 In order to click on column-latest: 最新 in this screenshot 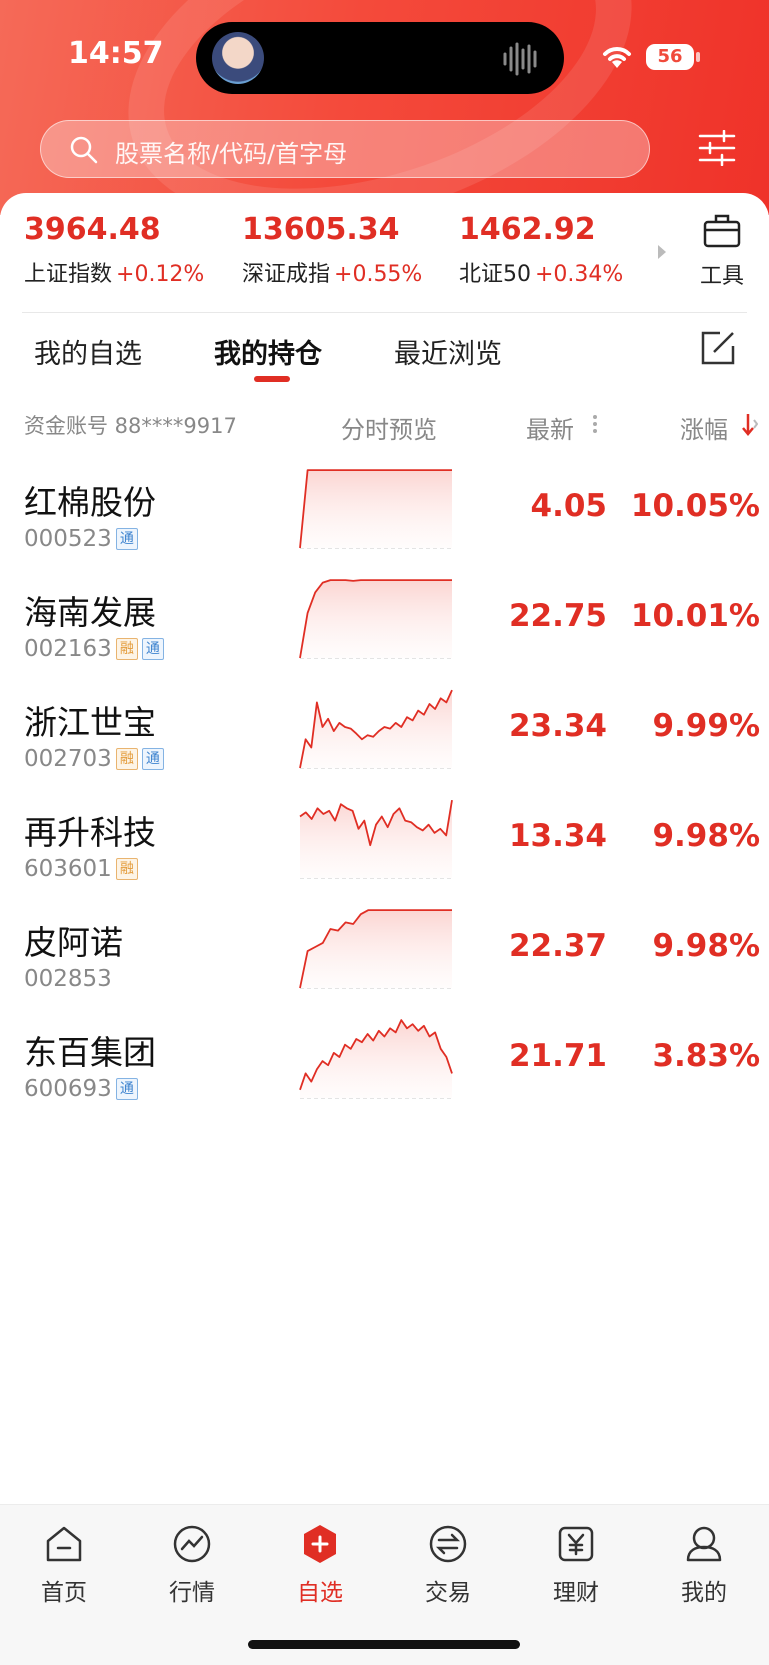, I will do `click(550, 427)`.